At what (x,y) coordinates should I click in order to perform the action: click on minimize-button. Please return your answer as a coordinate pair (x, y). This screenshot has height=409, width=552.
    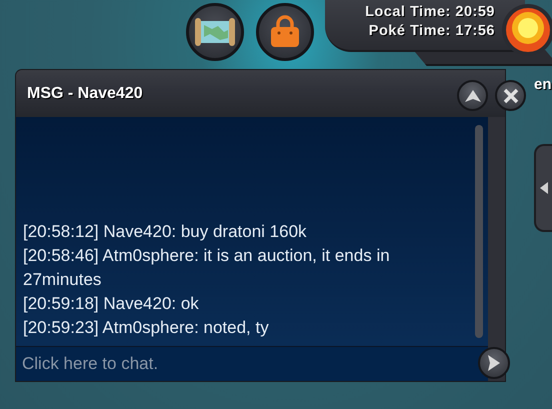
    Looking at the image, I should click on (472, 95).